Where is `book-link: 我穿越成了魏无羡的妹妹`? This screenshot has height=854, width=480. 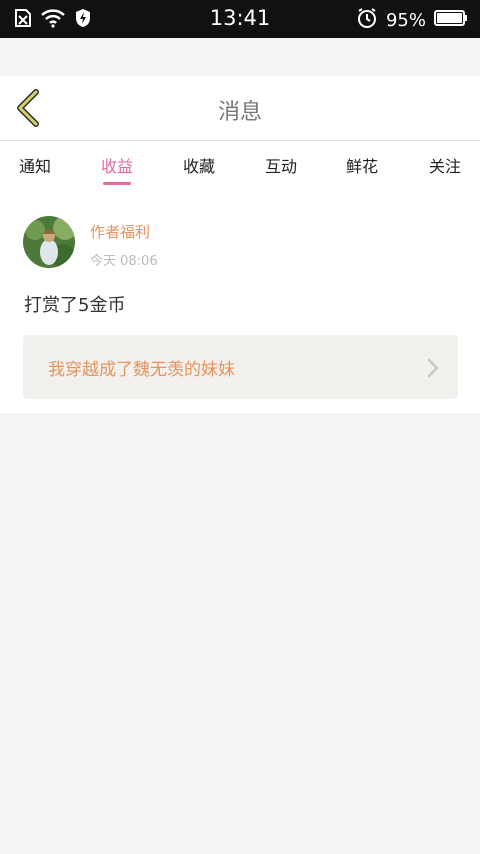
book-link: 我穿越成了魏无羡的妹妹 is located at coordinates (240, 367).